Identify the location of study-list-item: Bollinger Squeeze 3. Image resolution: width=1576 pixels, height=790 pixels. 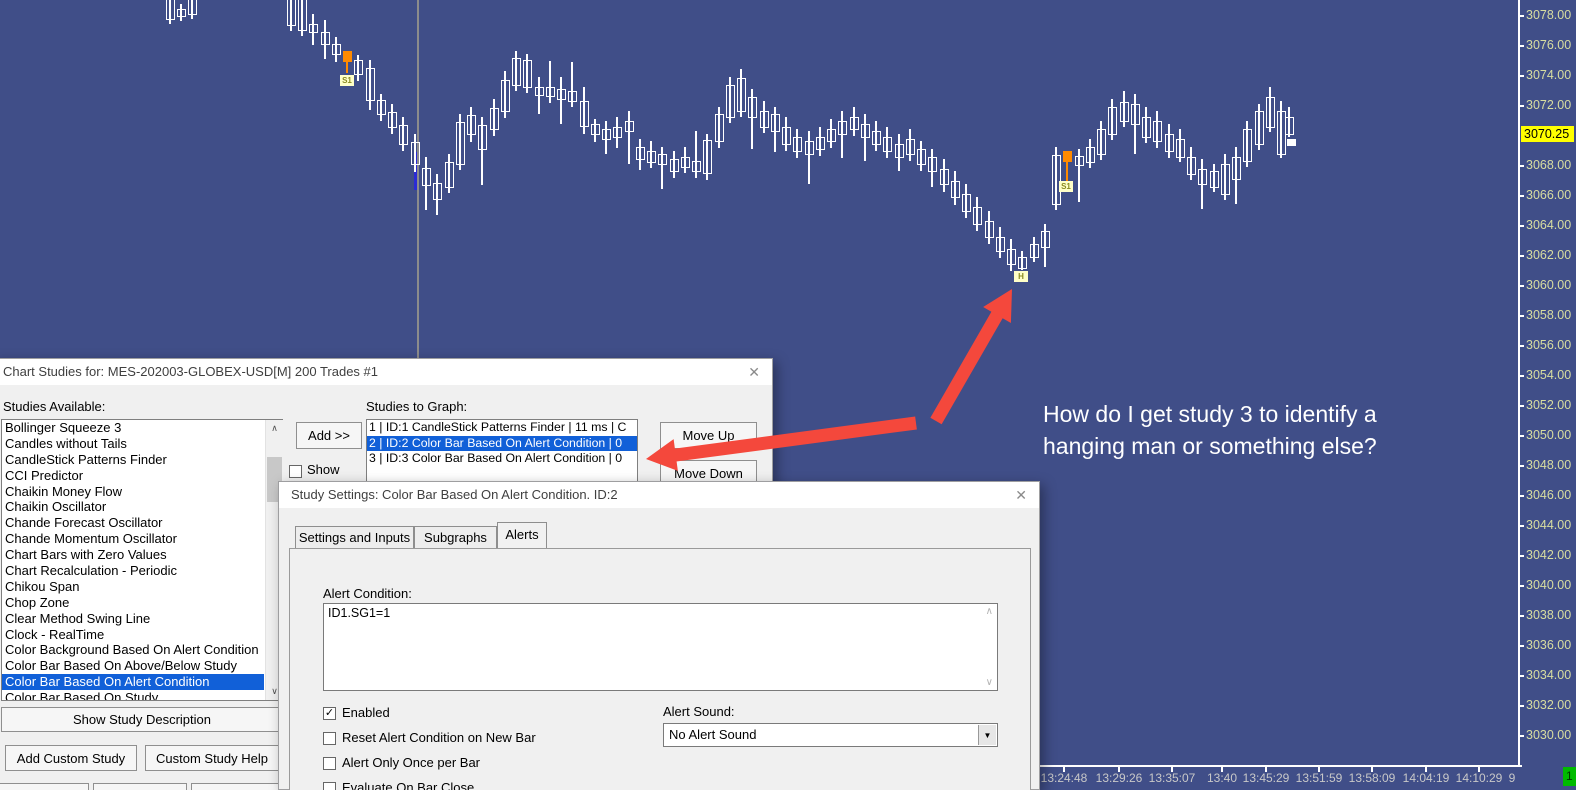
(133, 428).